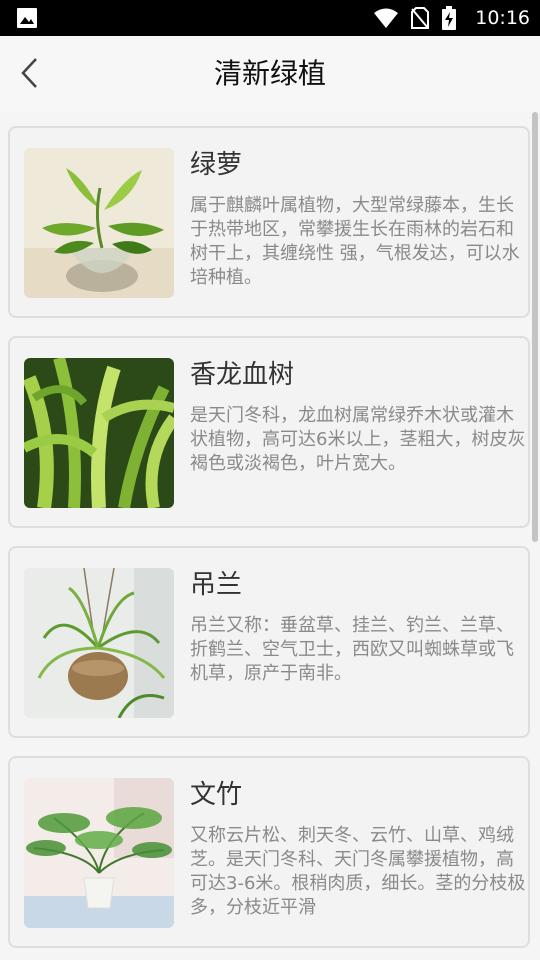 This screenshot has height=960, width=540. I want to click on plant-image-lvluo, so click(99, 223).